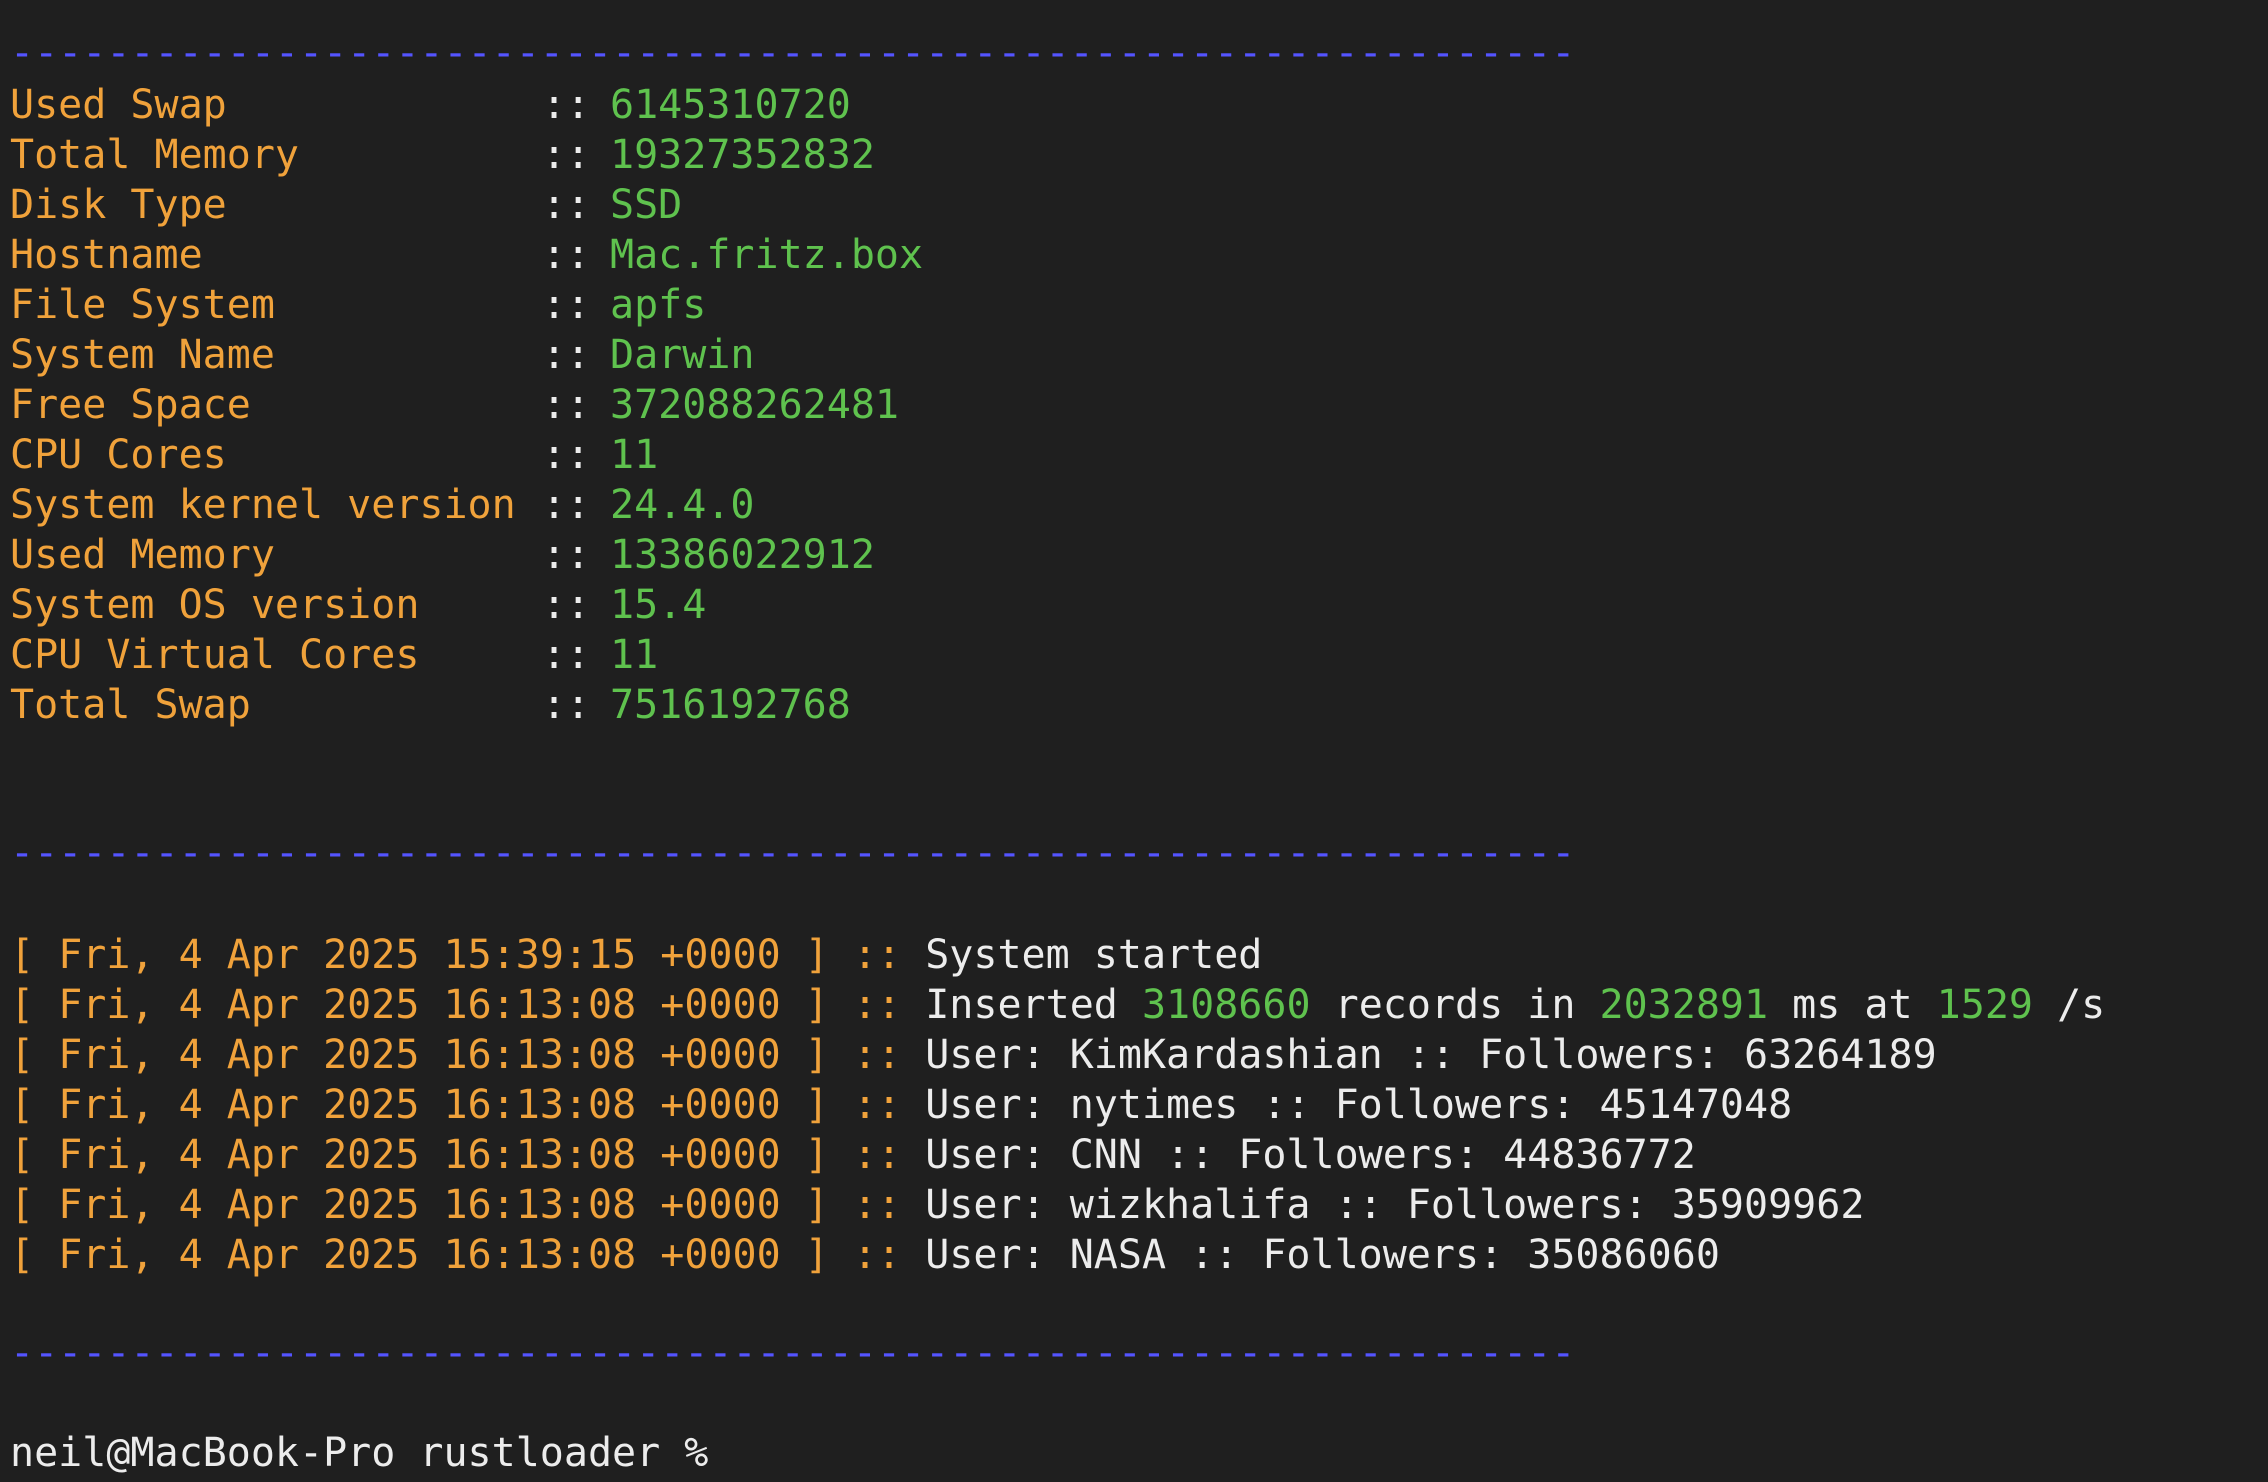  What do you see at coordinates (118, 205) in the screenshot?
I see `sysinfo-key: Disk Type` at bounding box center [118, 205].